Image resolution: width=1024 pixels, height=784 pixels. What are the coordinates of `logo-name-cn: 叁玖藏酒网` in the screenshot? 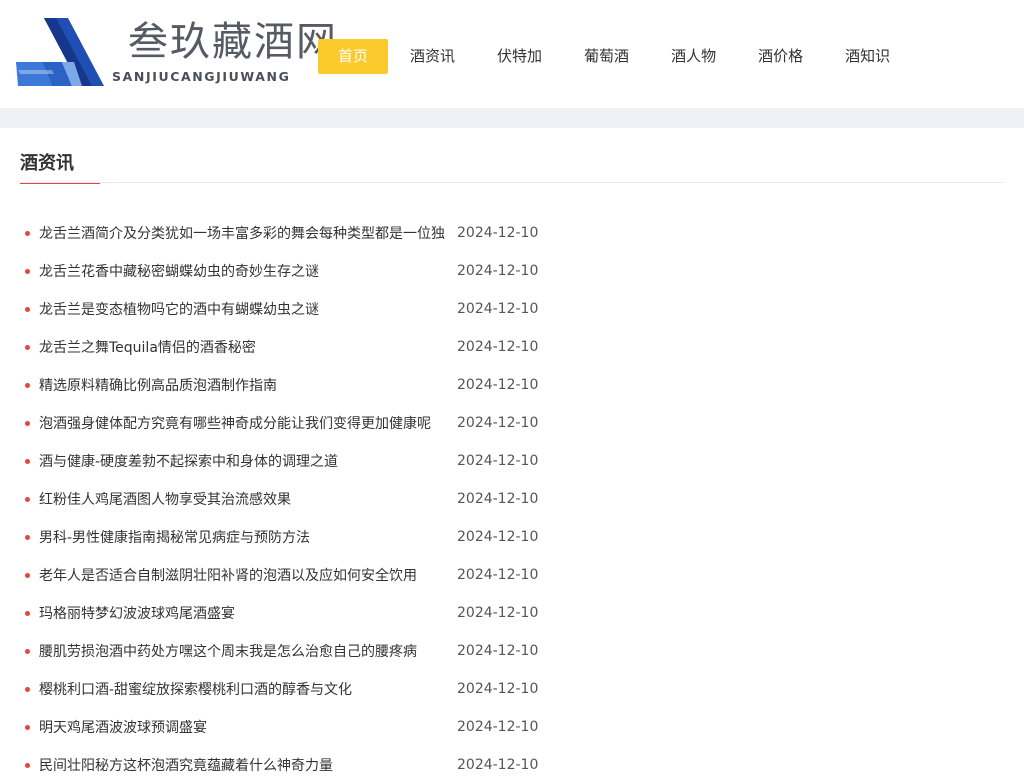 It's located at (233, 42).